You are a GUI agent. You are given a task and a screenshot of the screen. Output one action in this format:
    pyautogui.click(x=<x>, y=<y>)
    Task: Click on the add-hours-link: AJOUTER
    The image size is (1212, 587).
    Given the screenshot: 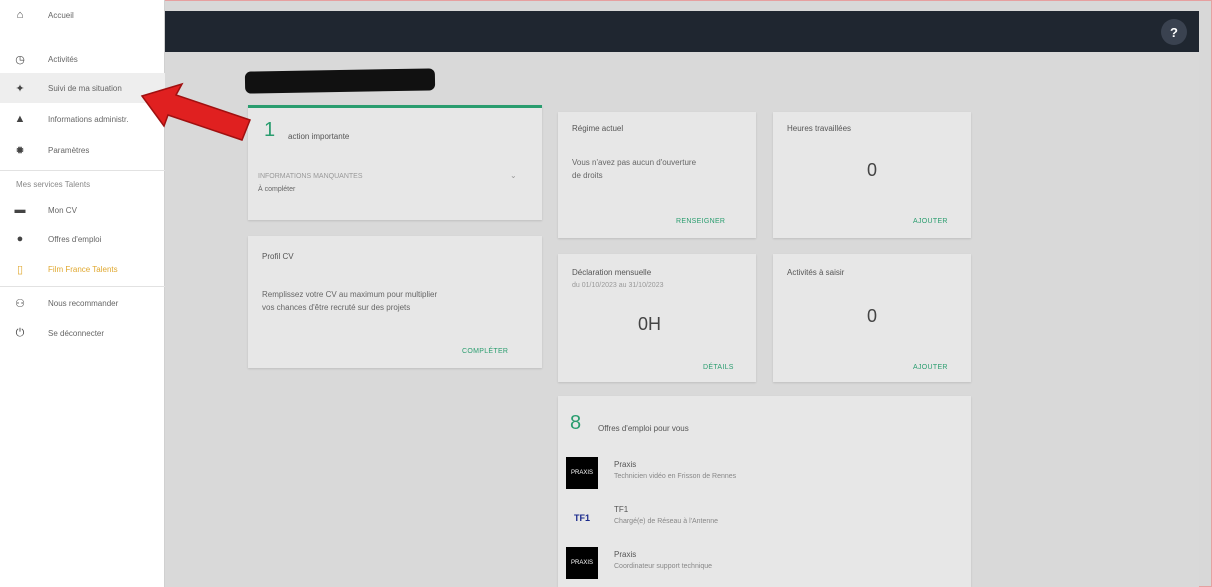 What is the action you would take?
    pyautogui.click(x=930, y=221)
    